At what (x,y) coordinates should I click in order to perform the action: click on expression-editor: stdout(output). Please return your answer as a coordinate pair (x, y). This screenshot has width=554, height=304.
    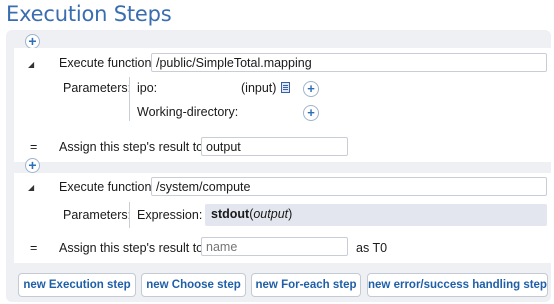
    Looking at the image, I should click on (376, 215).